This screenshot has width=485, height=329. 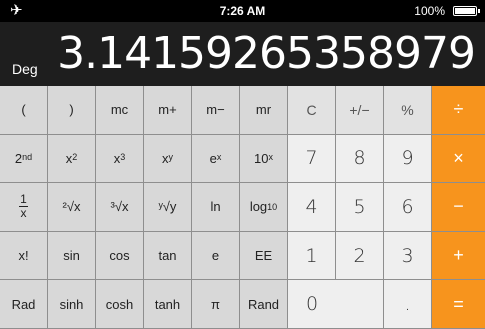 What do you see at coordinates (168, 256) in the screenshot?
I see `tan-key: tan` at bounding box center [168, 256].